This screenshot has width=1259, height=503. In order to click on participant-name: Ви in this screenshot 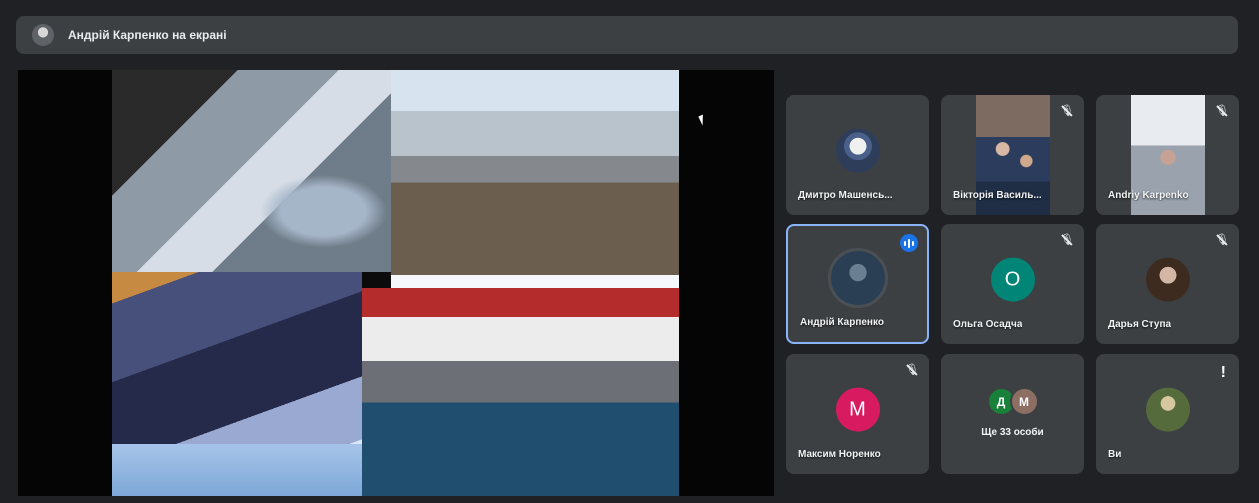, I will do `click(1115, 454)`.